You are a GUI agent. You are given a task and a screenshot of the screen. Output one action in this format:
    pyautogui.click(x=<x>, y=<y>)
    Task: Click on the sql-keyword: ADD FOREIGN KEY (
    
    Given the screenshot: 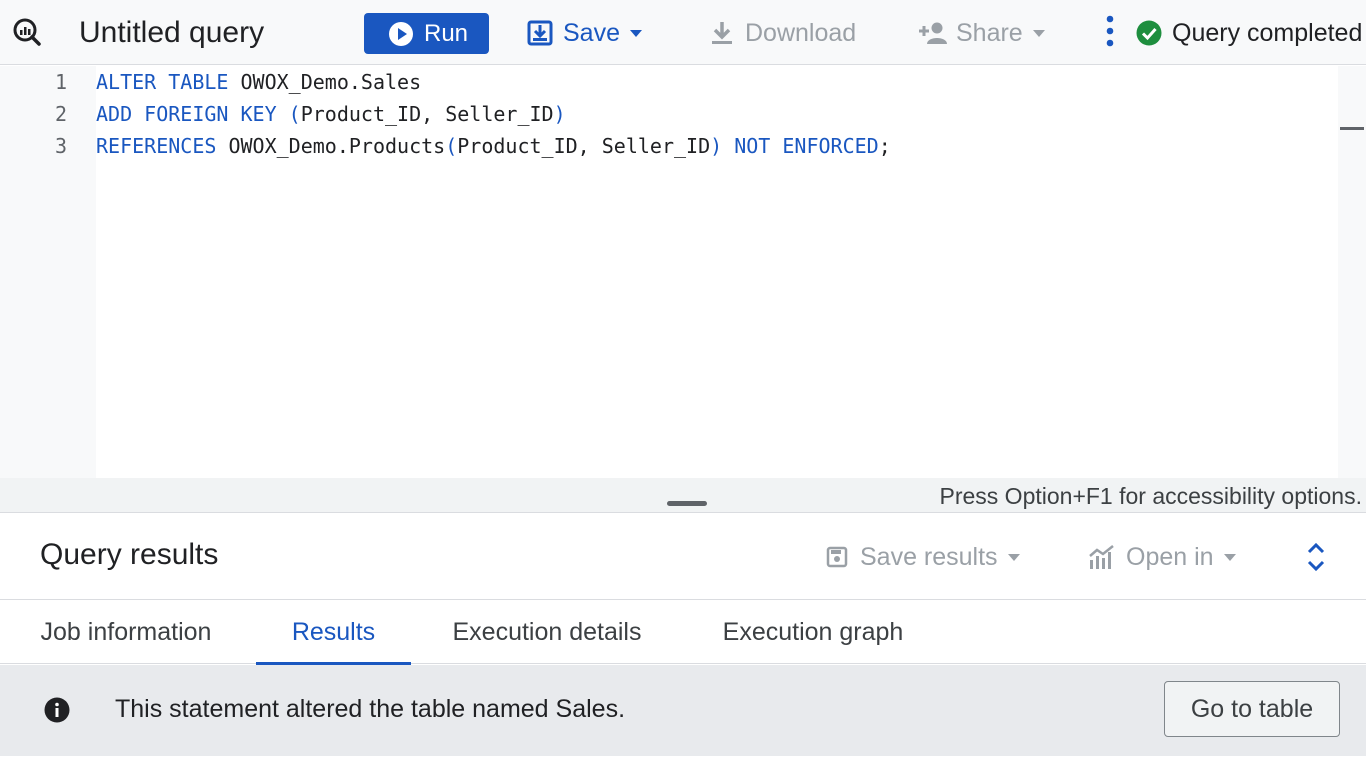 What is the action you would take?
    pyautogui.click(x=198, y=114)
    